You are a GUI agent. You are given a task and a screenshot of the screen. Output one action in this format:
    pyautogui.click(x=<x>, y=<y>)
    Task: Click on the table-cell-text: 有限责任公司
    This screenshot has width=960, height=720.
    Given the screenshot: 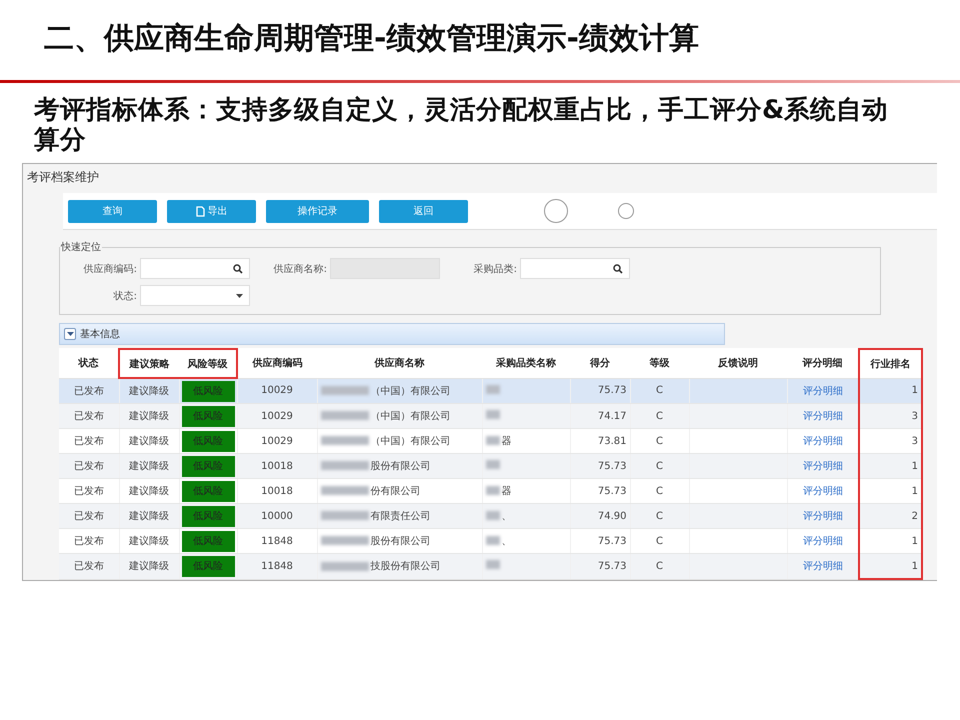 What is the action you would take?
    pyautogui.click(x=400, y=516)
    